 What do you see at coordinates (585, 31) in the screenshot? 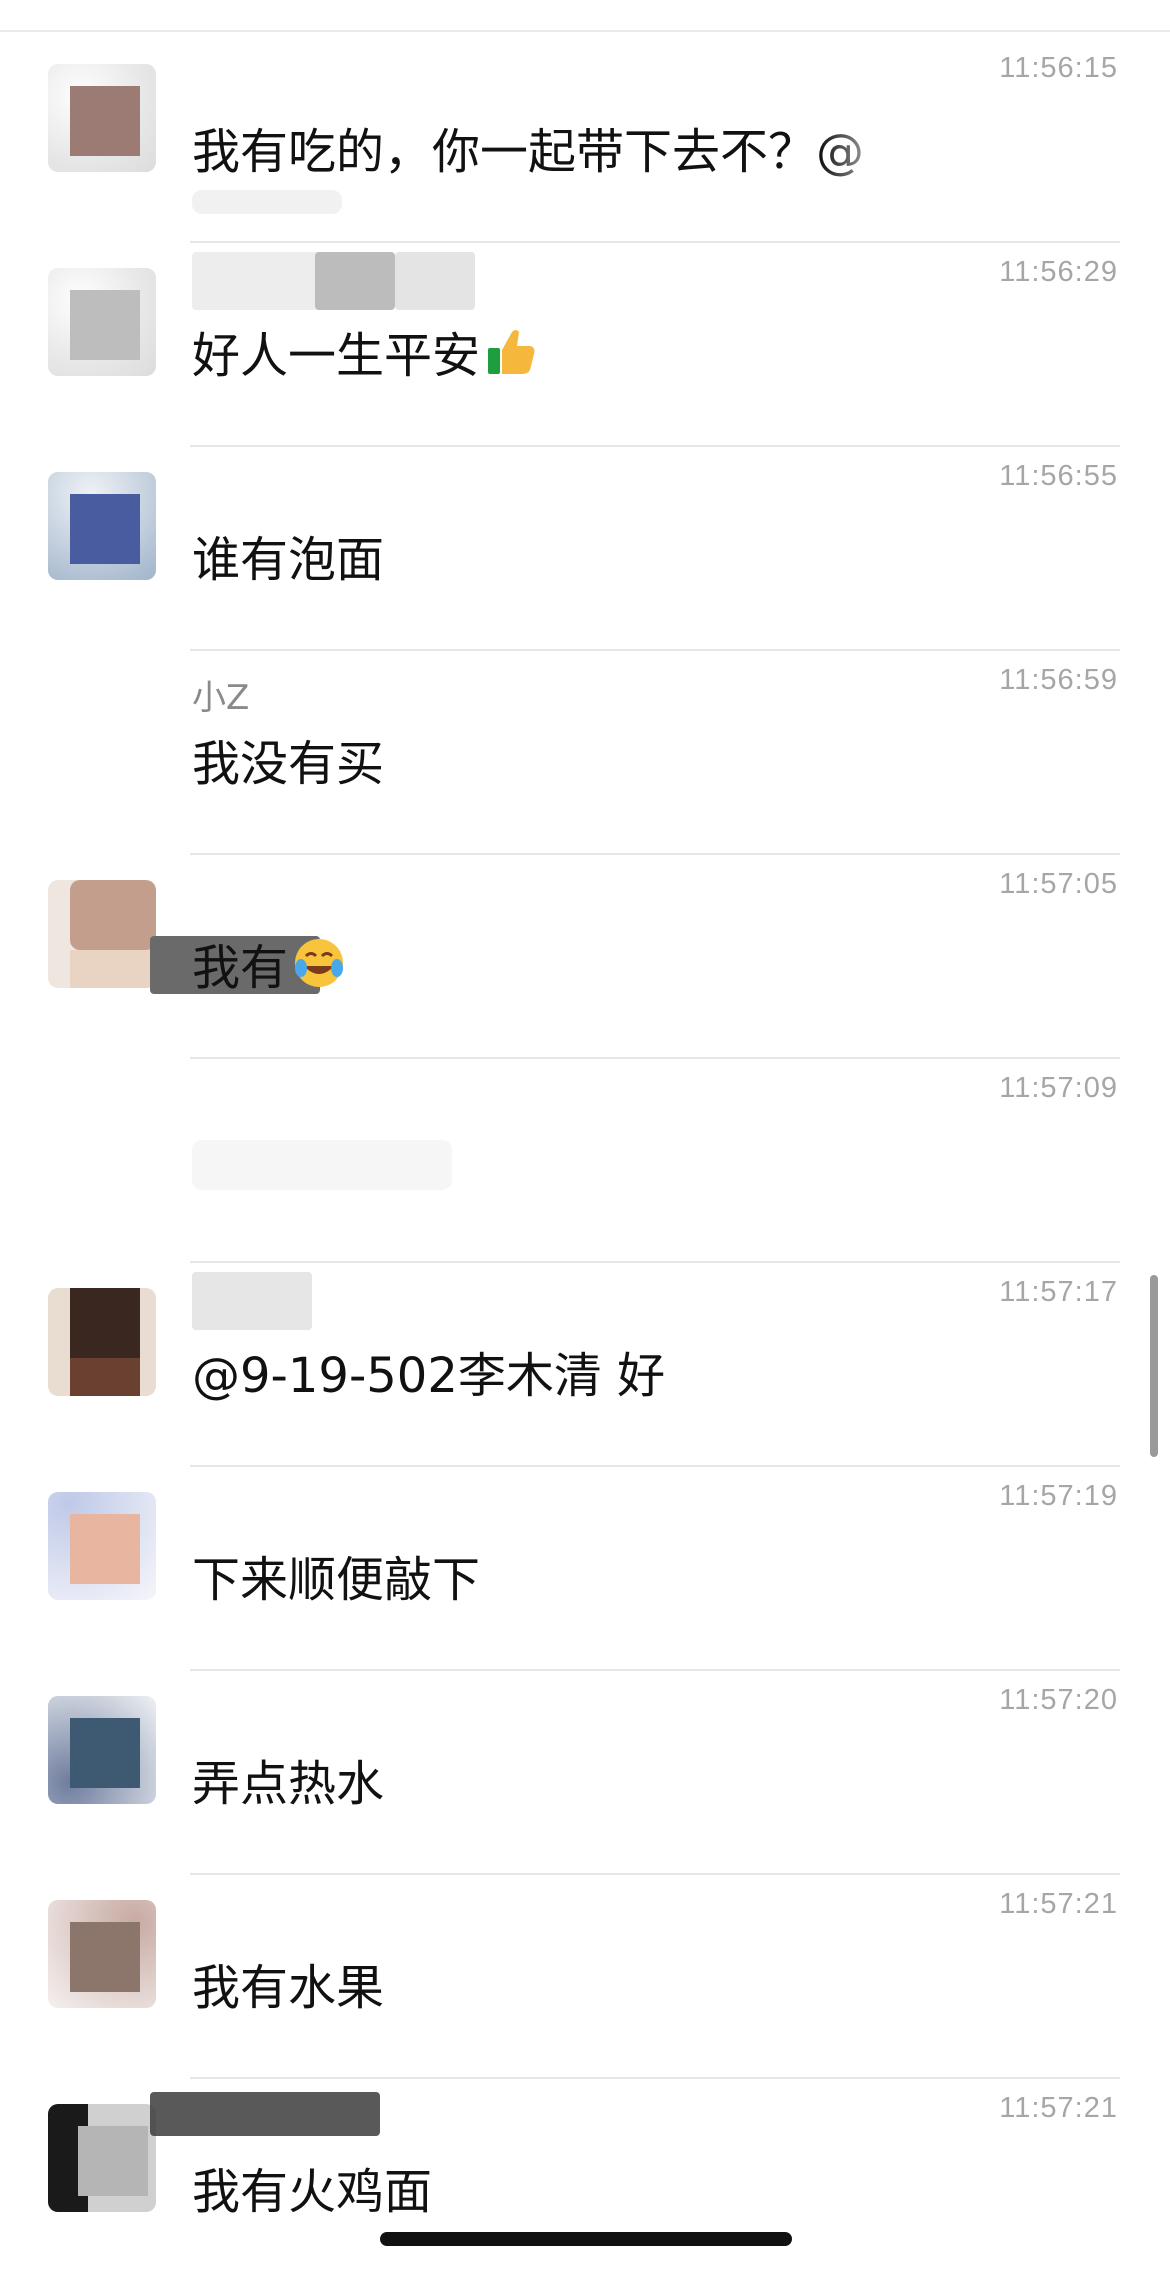
I see `top-divider` at bounding box center [585, 31].